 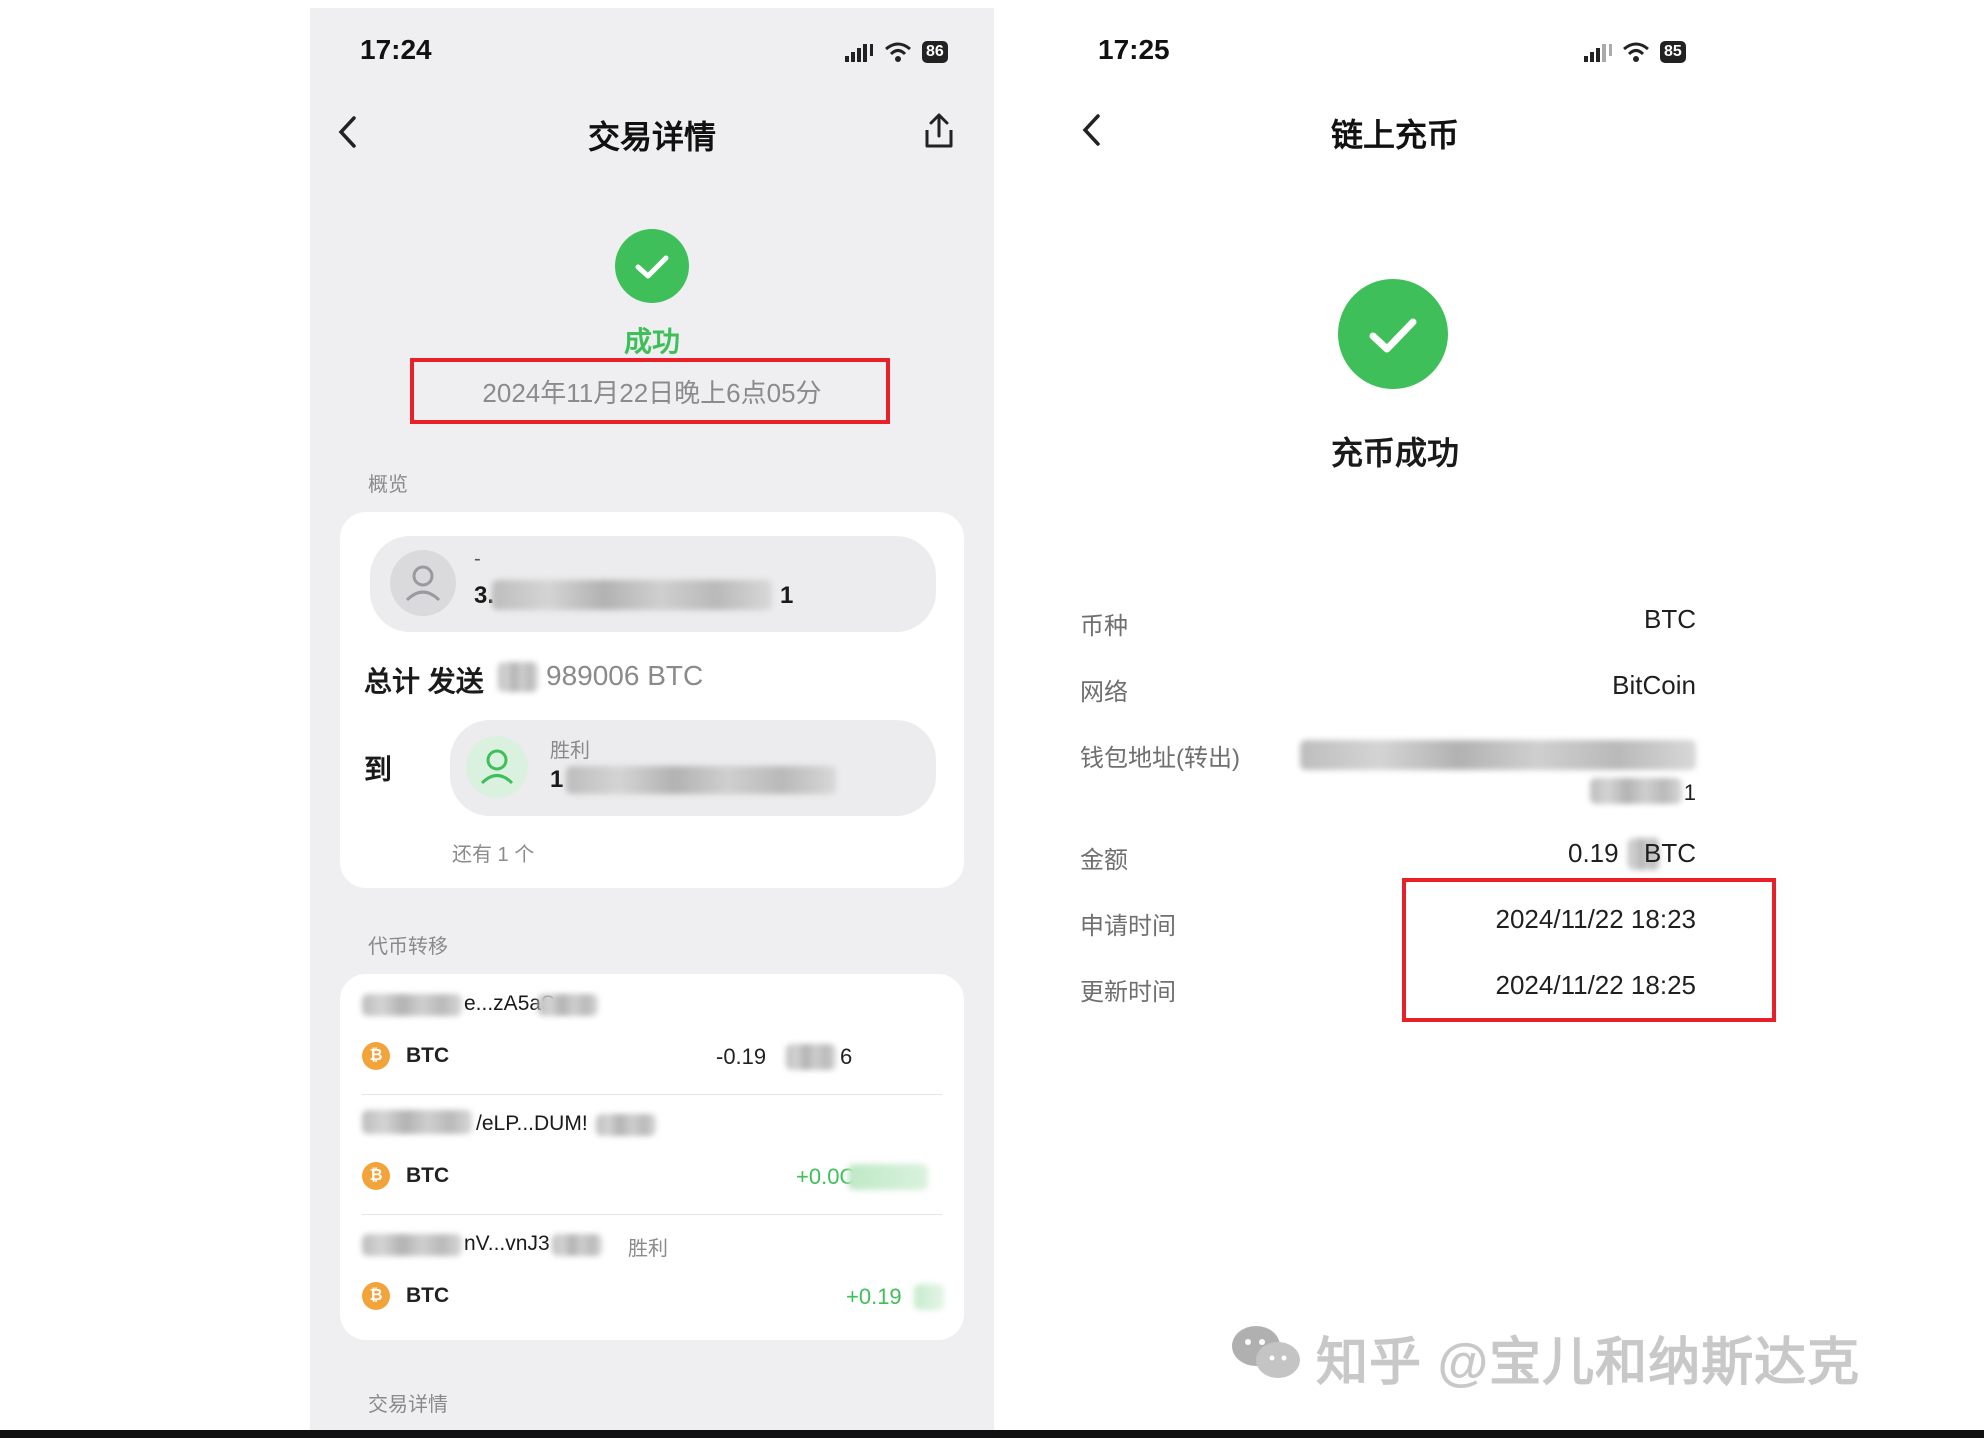 What do you see at coordinates (648, 1249) in the screenshot?
I see `transfer-tag: 胜利` at bounding box center [648, 1249].